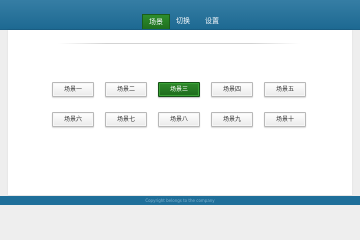  What do you see at coordinates (73, 89) in the screenshot?
I see `scene-1-button: 场景一` at bounding box center [73, 89].